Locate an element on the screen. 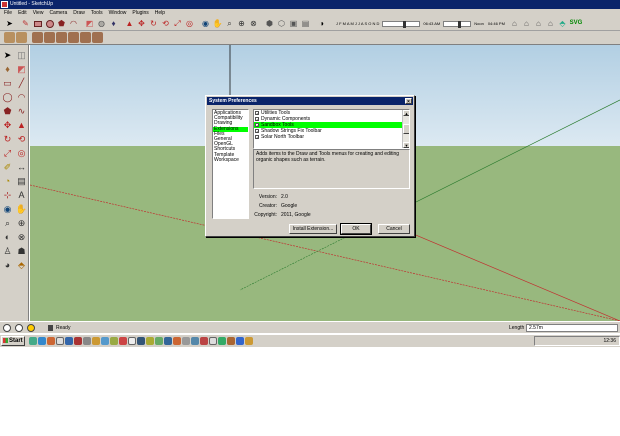  extension-list-scrollbar: ▲ ▼ is located at coordinates (405, 129).